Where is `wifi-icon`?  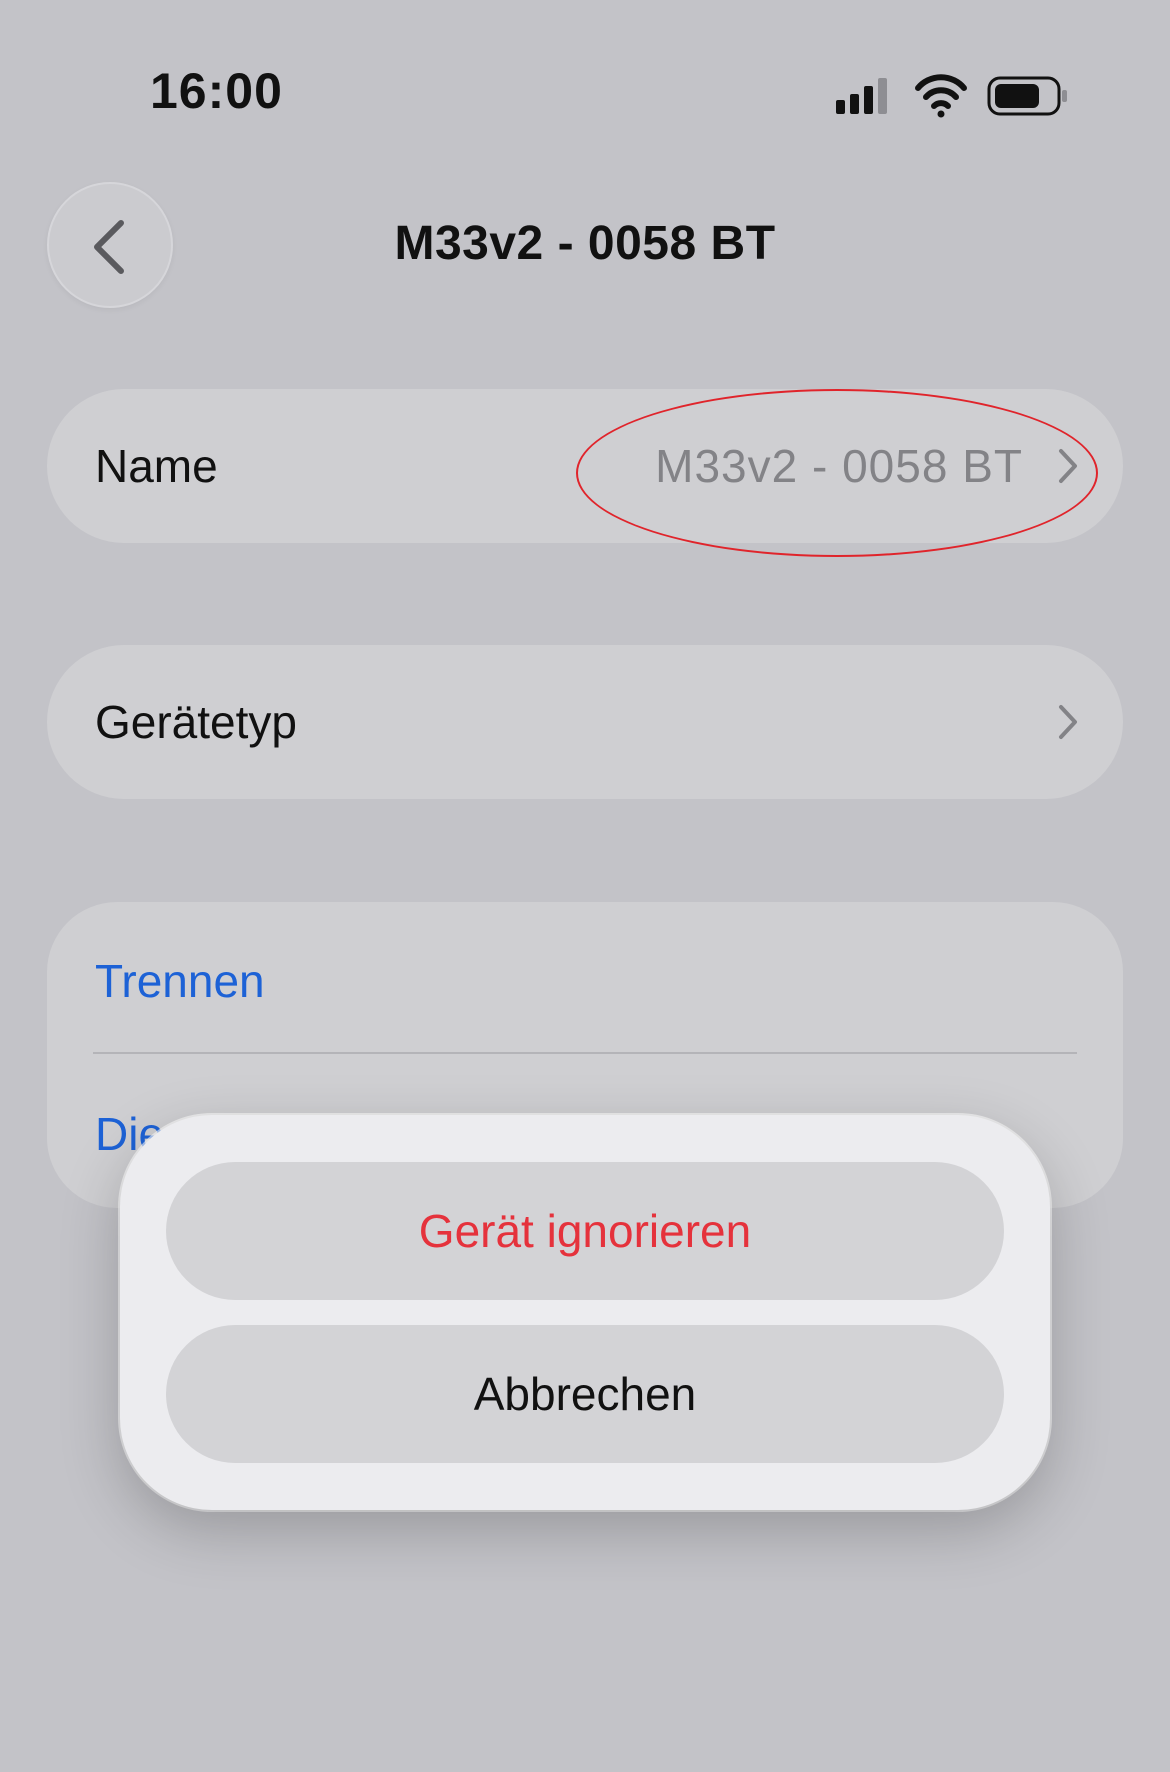
wifi-icon is located at coordinates (941, 96).